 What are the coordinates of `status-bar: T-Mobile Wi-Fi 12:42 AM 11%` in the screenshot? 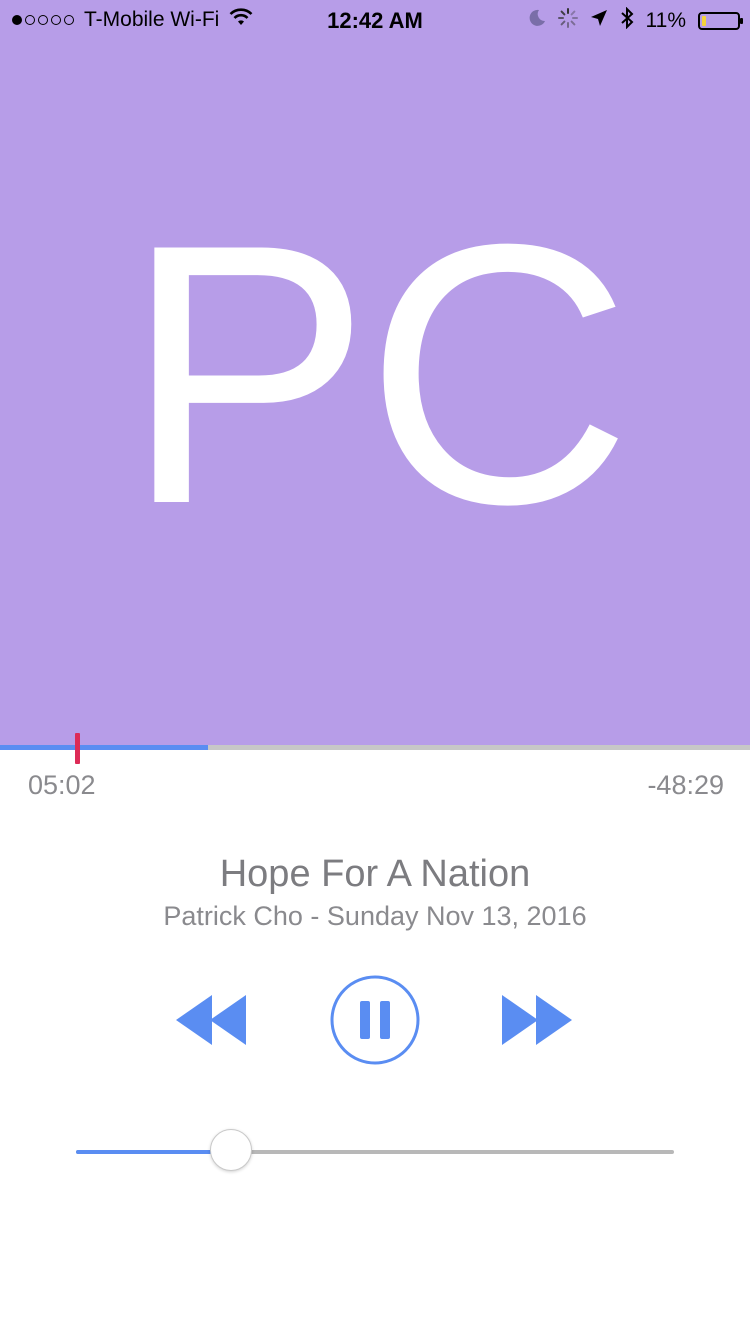 It's located at (375, 20).